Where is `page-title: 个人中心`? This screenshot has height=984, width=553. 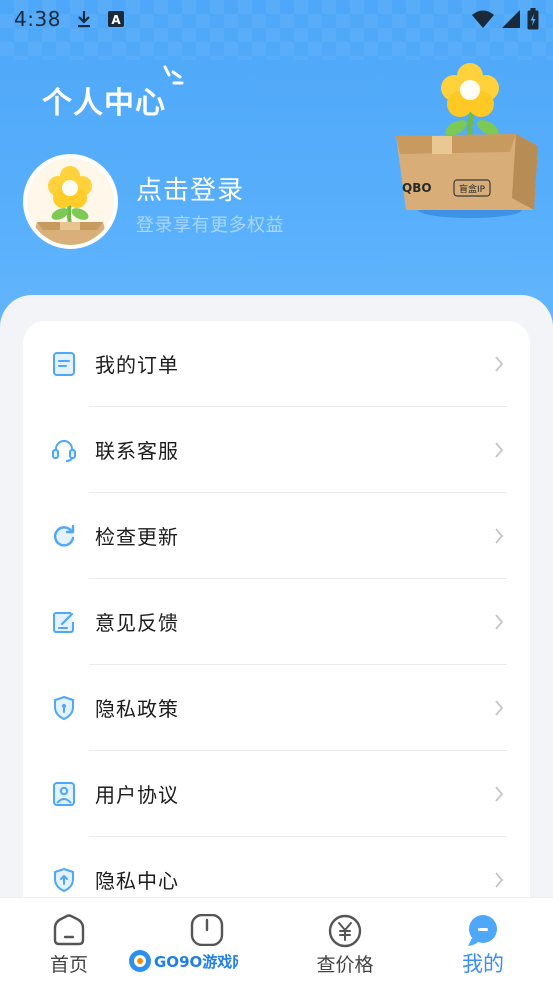 page-title: 个人中心 is located at coordinates (104, 103).